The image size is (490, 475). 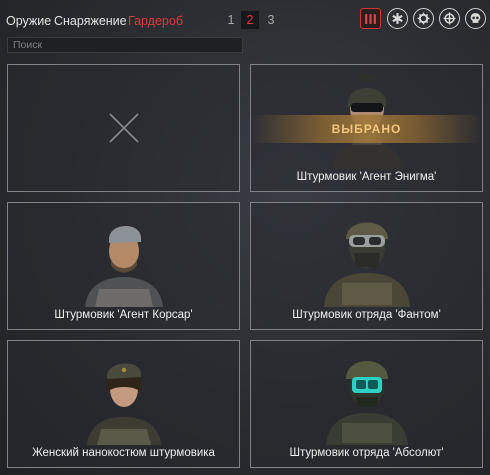 What do you see at coordinates (155, 21) in the screenshot?
I see `tab-wardrobe: Гардероб` at bounding box center [155, 21].